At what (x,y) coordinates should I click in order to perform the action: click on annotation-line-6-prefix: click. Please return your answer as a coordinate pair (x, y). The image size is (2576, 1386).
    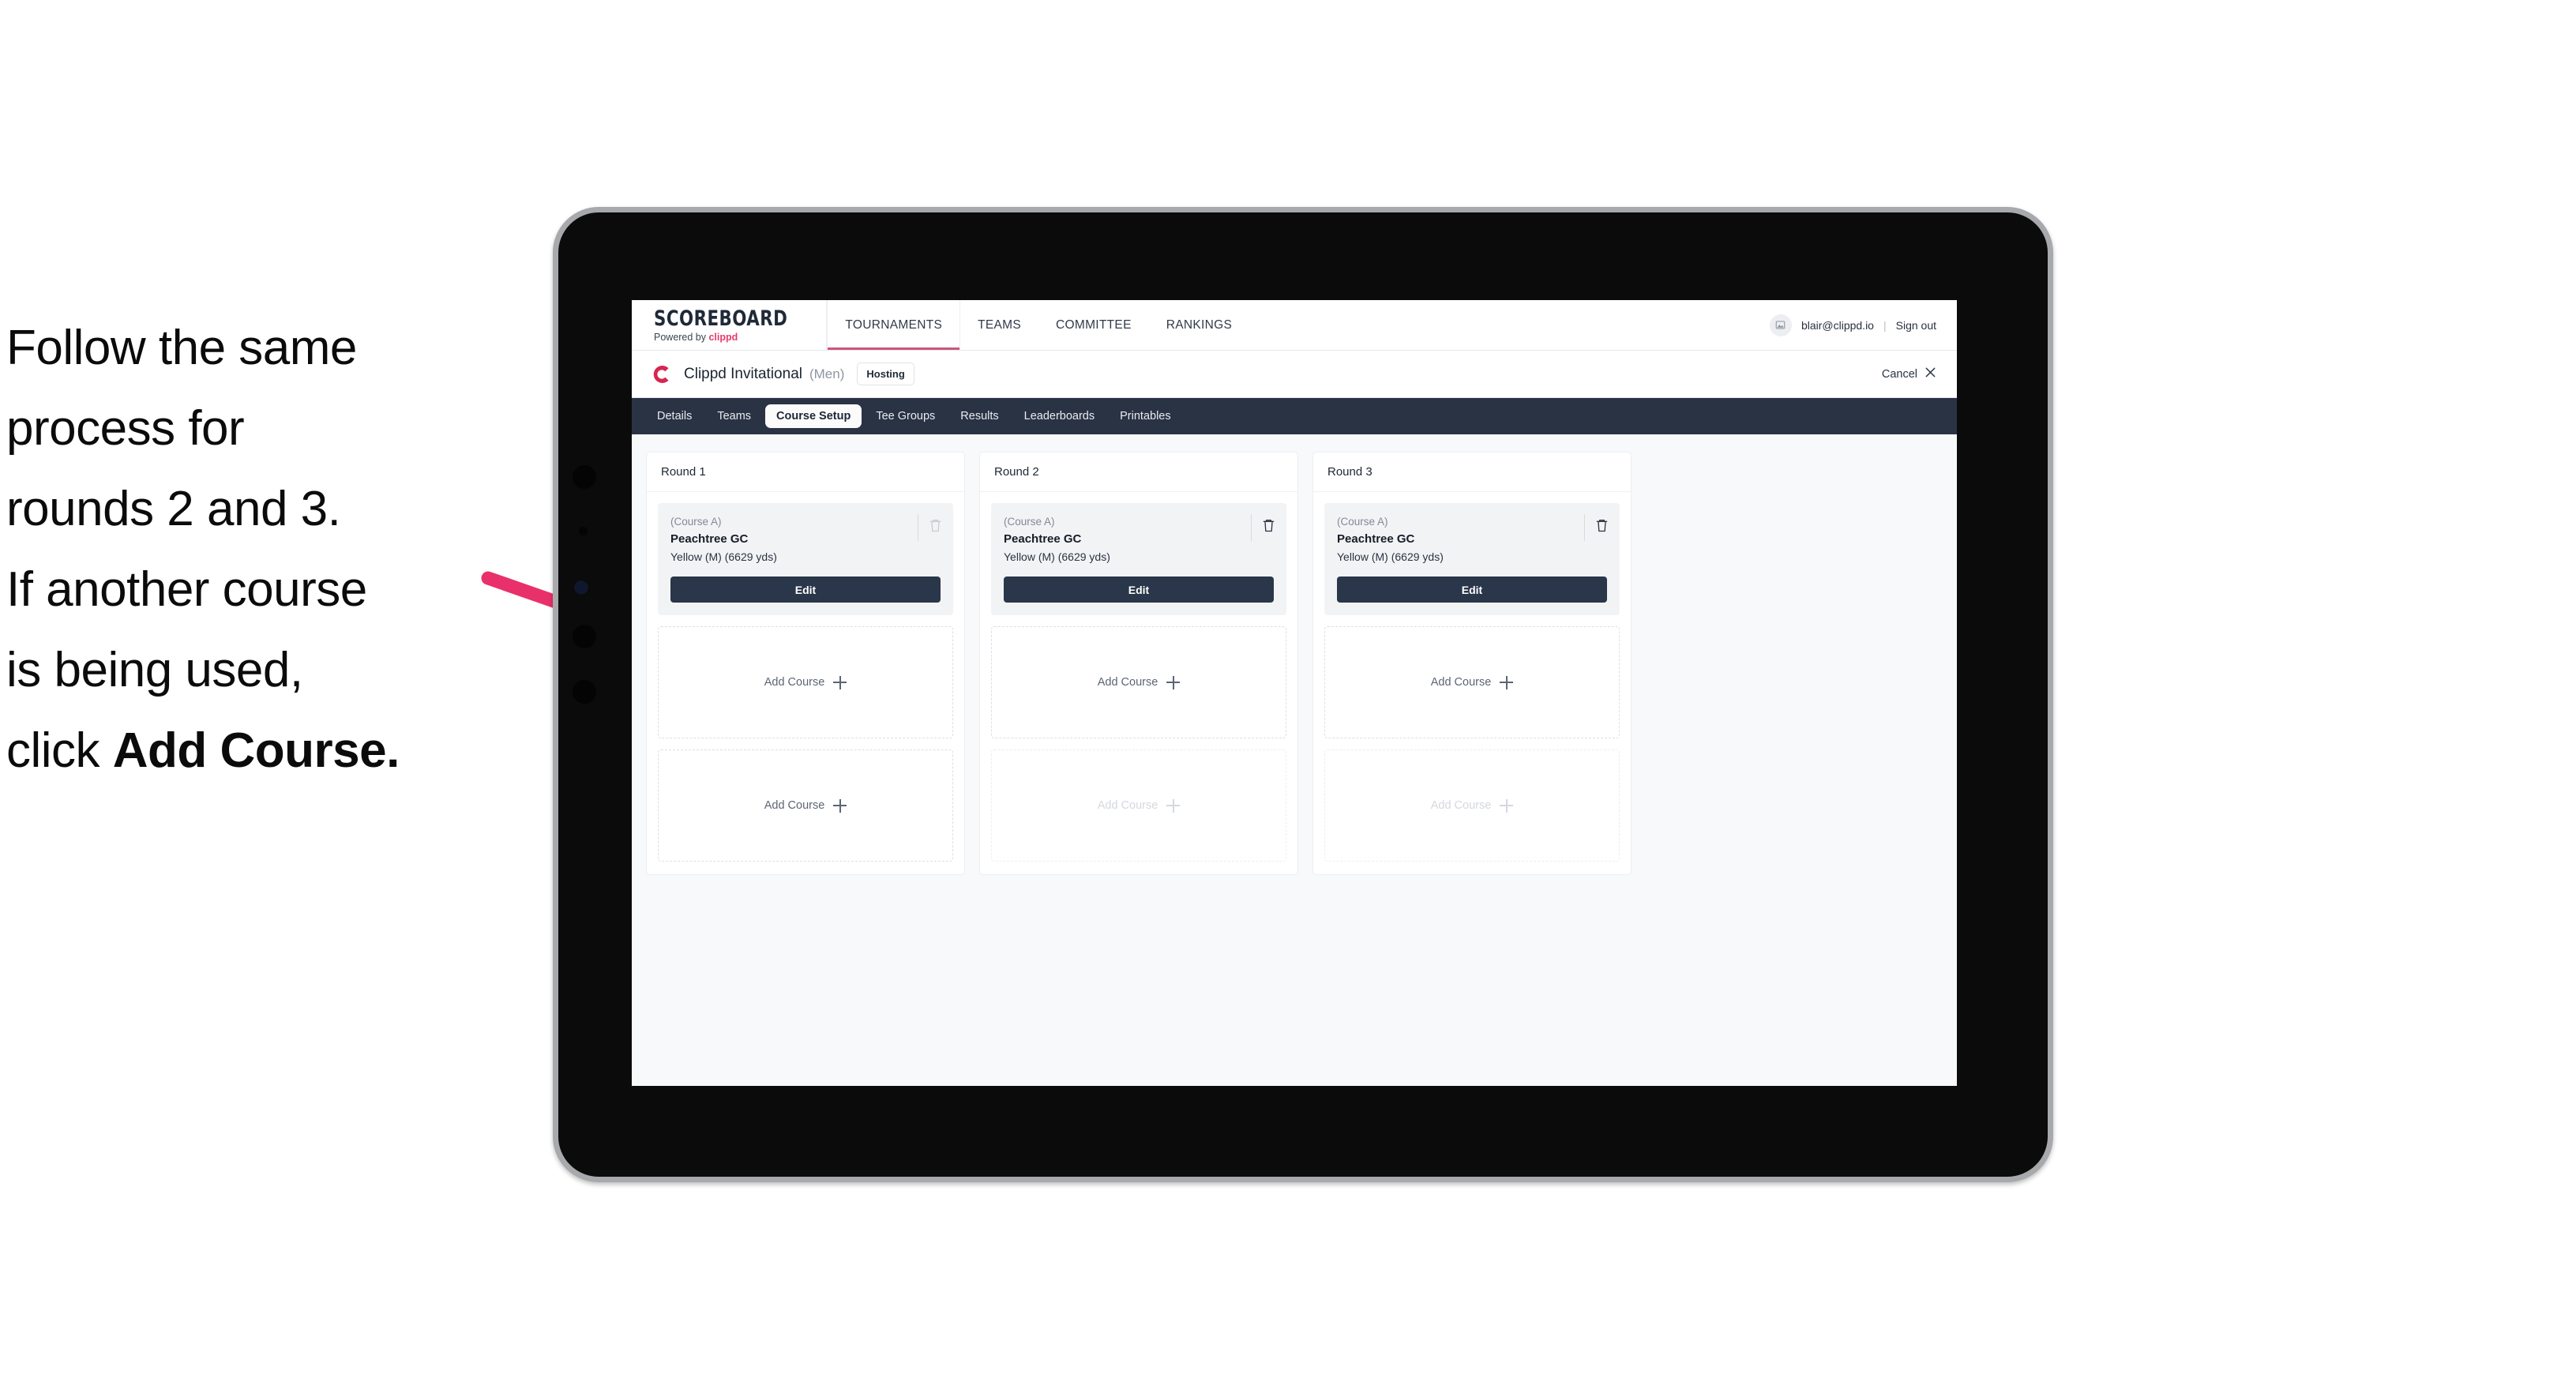
    Looking at the image, I should click on (59, 750).